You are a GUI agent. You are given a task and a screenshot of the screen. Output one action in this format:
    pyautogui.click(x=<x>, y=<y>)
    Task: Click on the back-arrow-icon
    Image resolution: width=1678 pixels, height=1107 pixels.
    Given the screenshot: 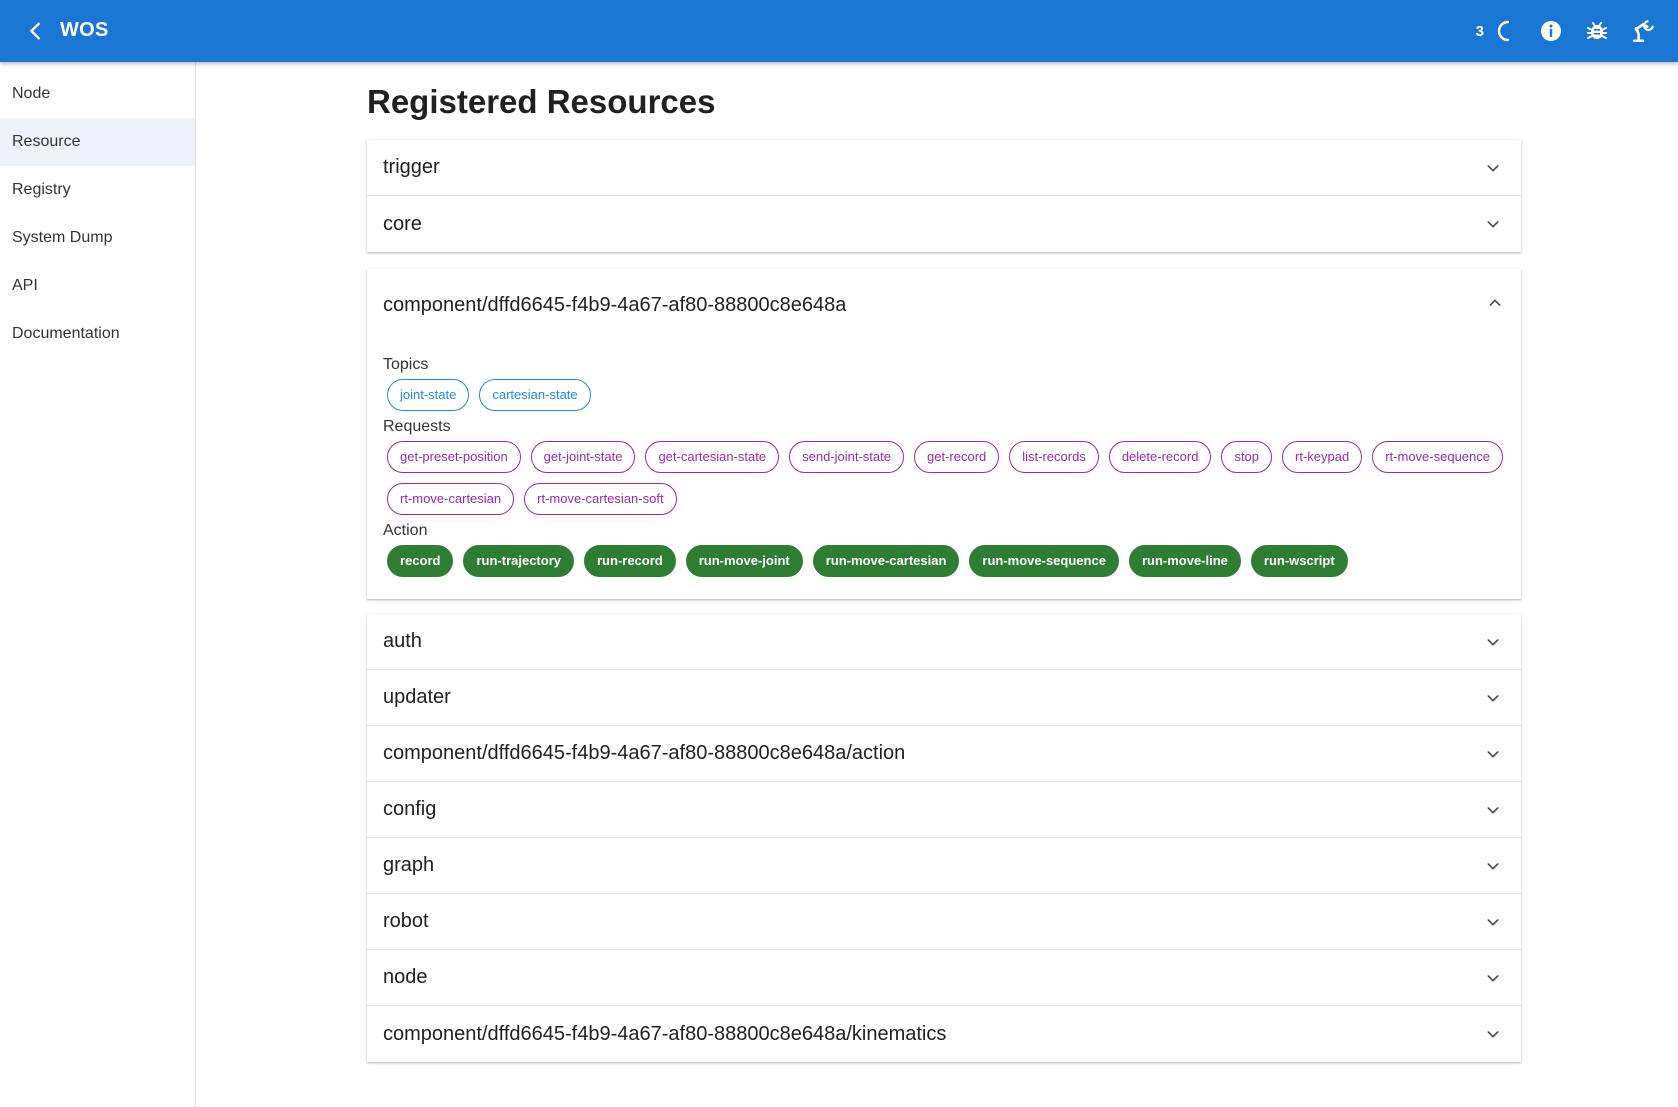 What is the action you would take?
    pyautogui.click(x=36, y=31)
    